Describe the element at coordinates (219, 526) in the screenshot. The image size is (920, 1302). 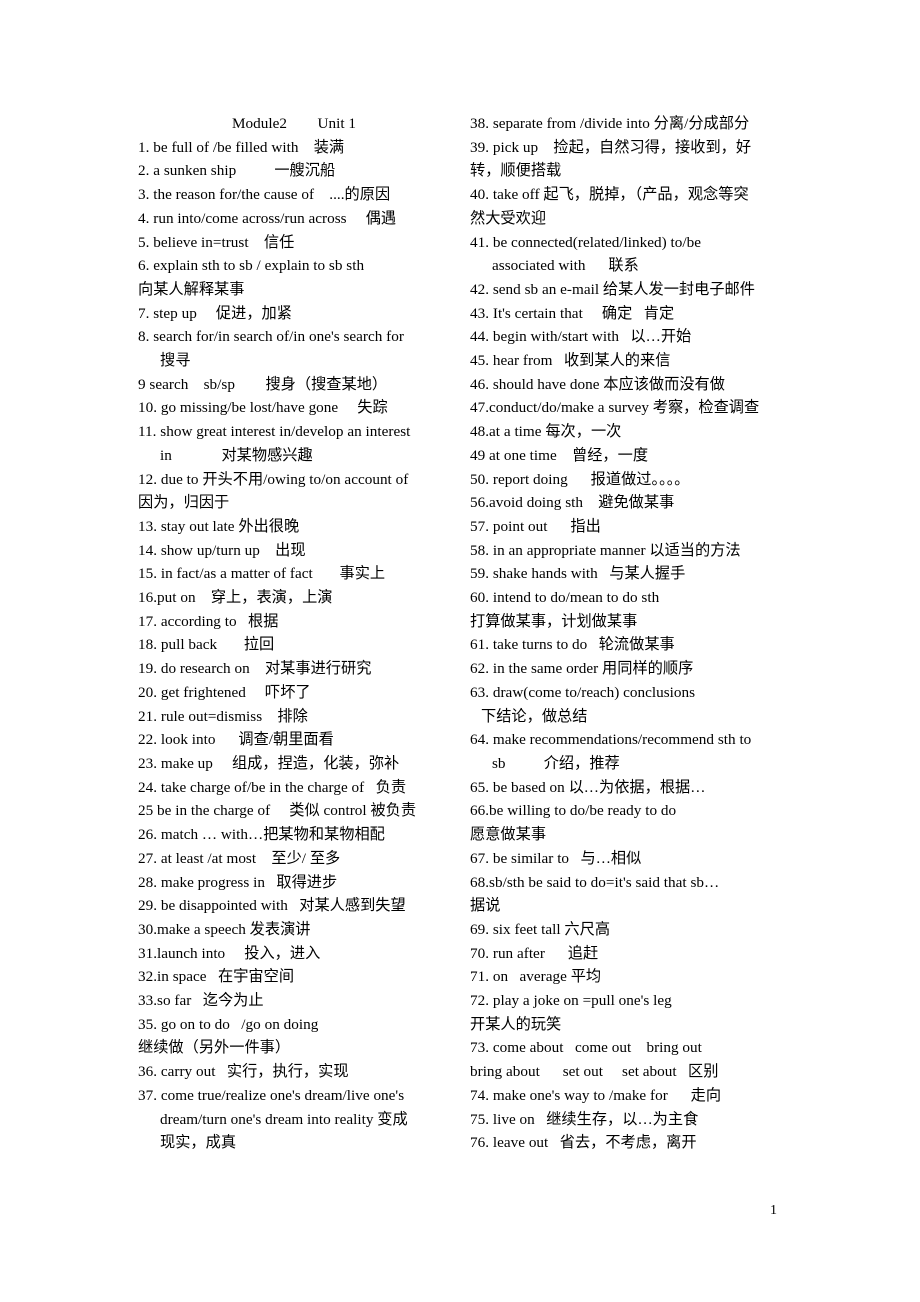
I see `left_column-line: 13. stay out late 外出很晚` at that location.